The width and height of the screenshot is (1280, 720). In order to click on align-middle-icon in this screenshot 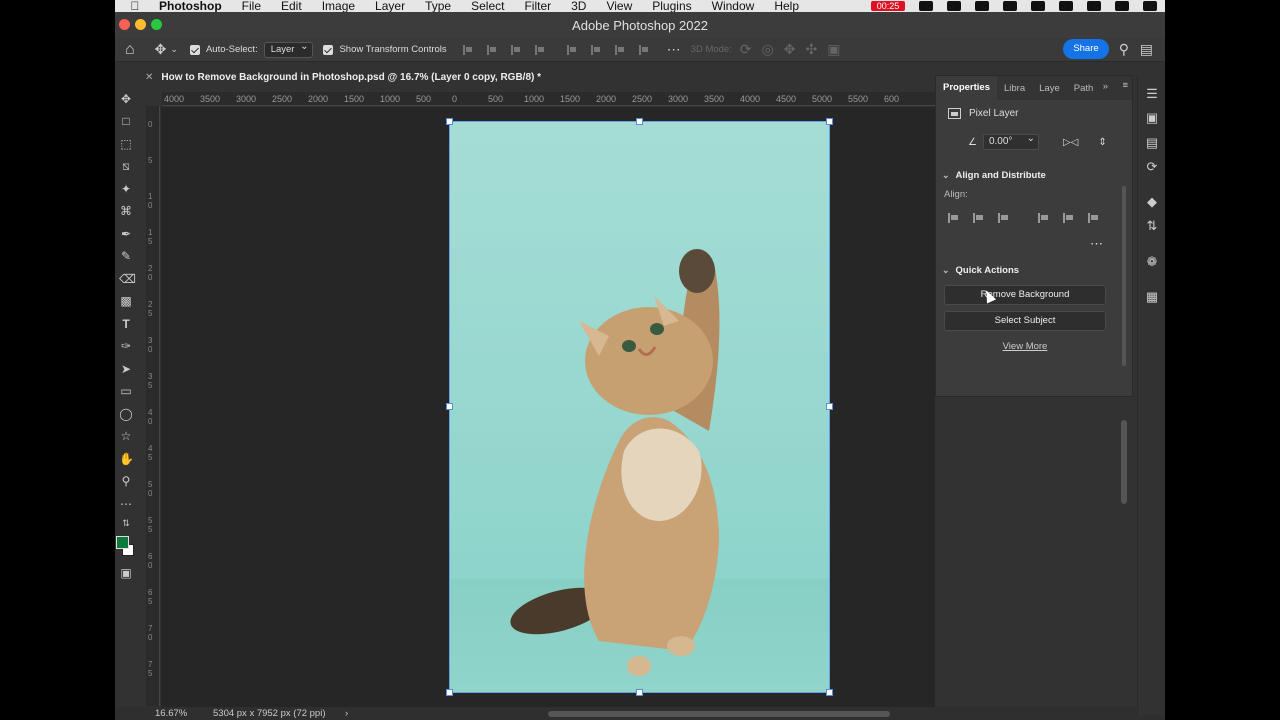, I will do `click(1069, 218)`.